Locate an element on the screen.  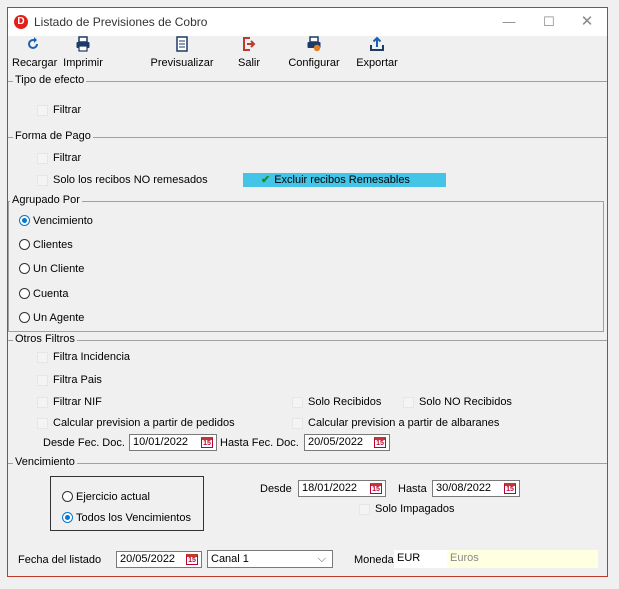
reload-label: Recargar is located at coordinates (35, 63).